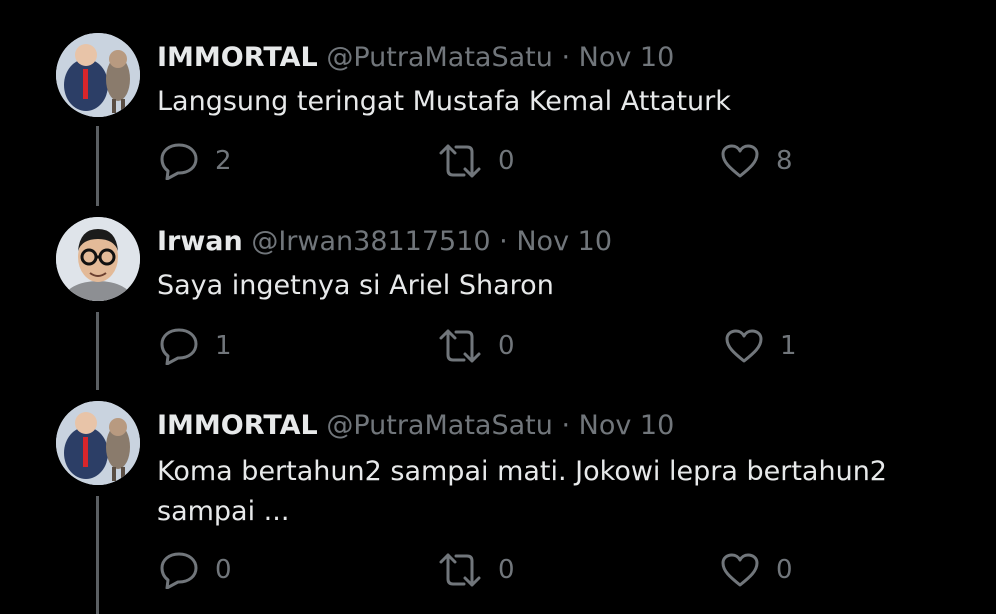 The width and height of the screenshot is (996, 614). I want to click on like-button: 0, so click(756, 570).